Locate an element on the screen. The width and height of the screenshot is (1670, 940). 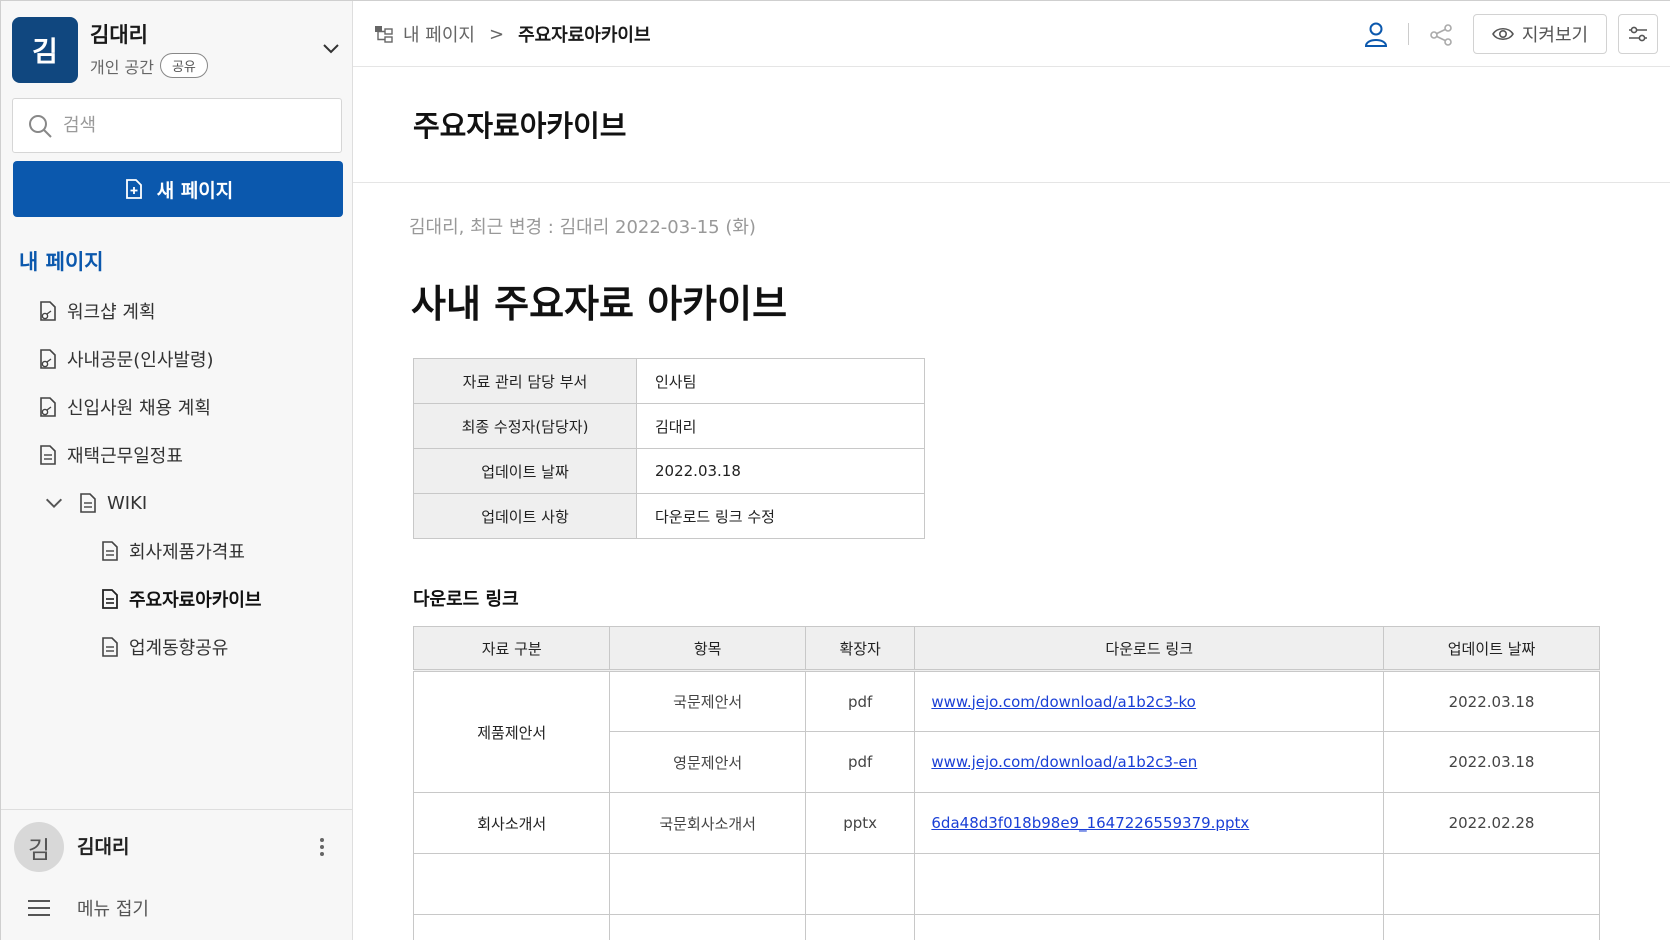
collapse-menu-label: 메뉴 접기 is located at coordinates (113, 909).